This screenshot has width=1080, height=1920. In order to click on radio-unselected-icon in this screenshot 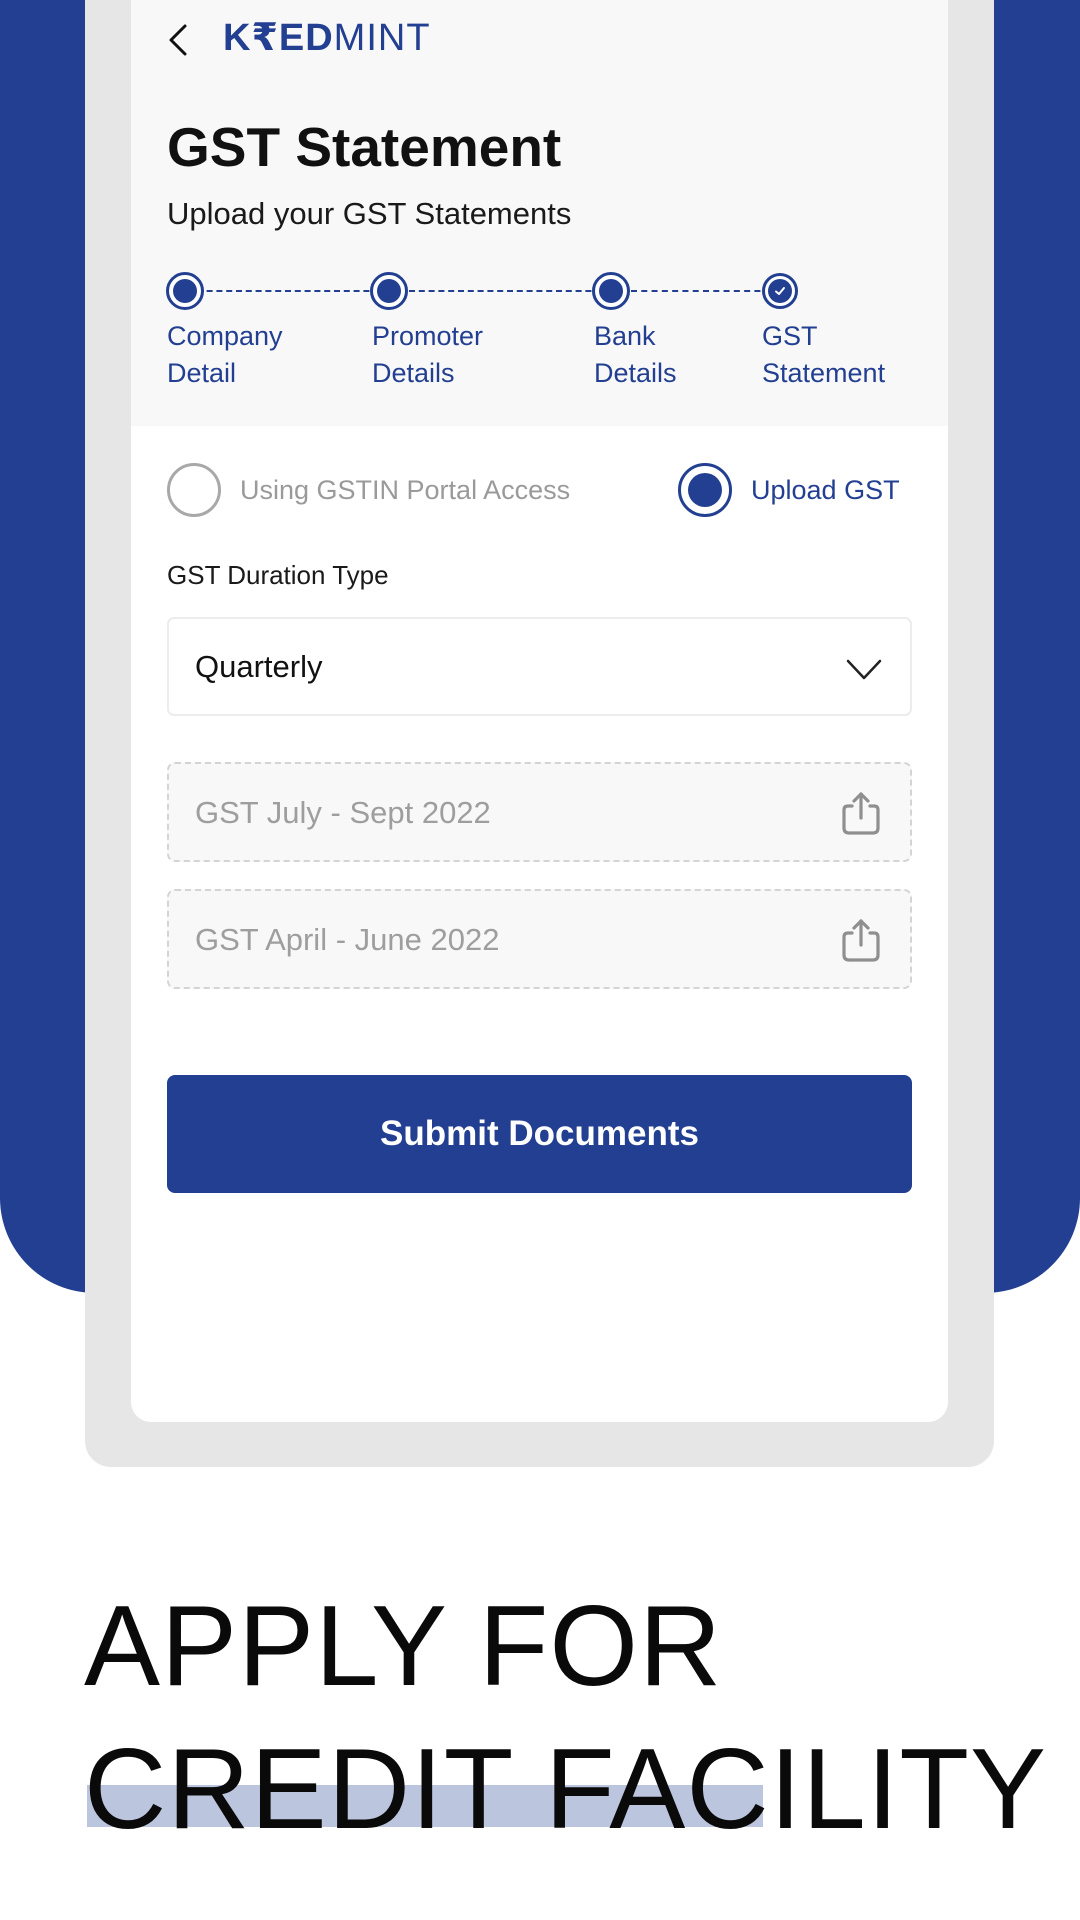, I will do `click(194, 490)`.